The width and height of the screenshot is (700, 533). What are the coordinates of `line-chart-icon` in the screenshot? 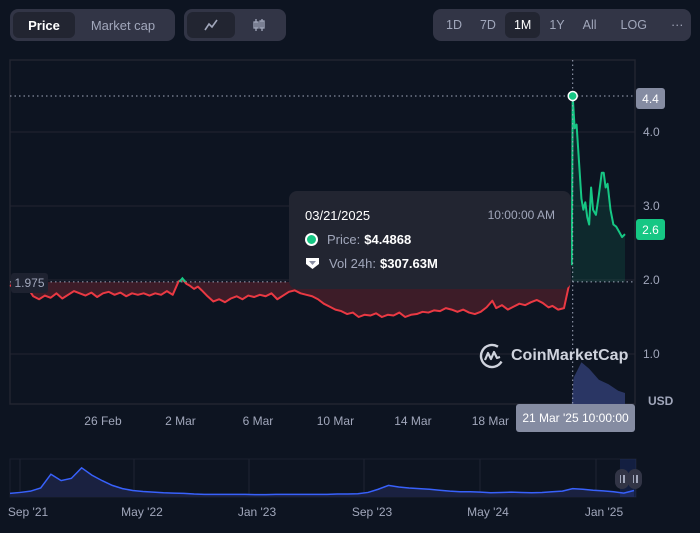 It's located at (211, 25).